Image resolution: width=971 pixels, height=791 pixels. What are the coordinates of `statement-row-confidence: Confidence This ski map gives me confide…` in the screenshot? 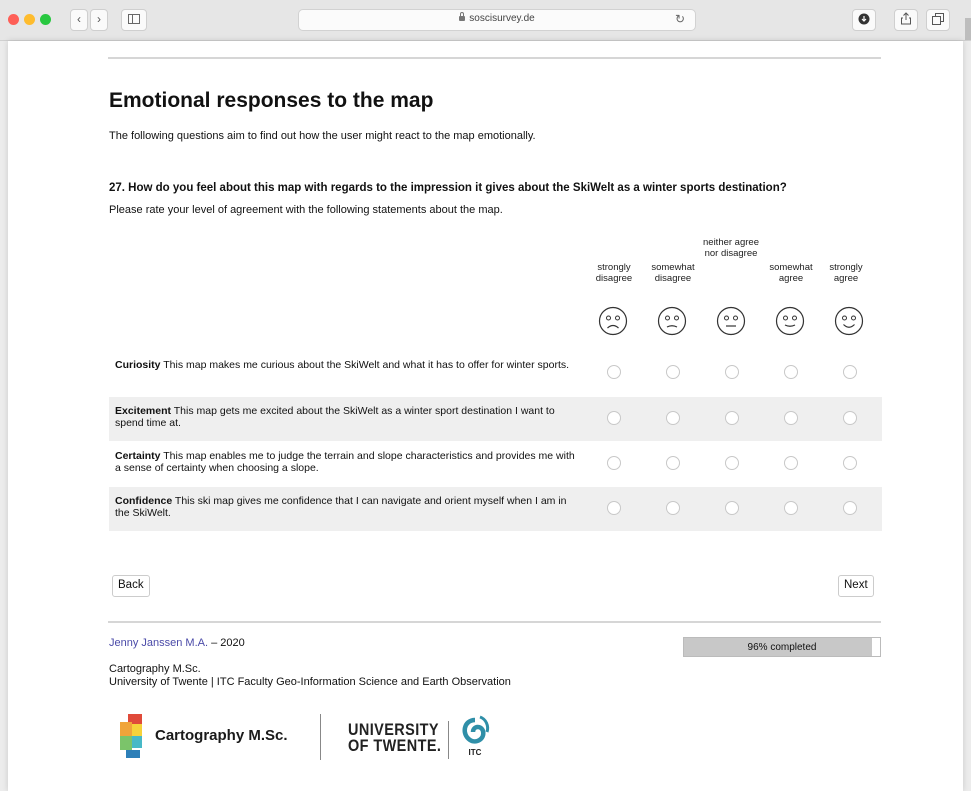 It's located at (495, 509).